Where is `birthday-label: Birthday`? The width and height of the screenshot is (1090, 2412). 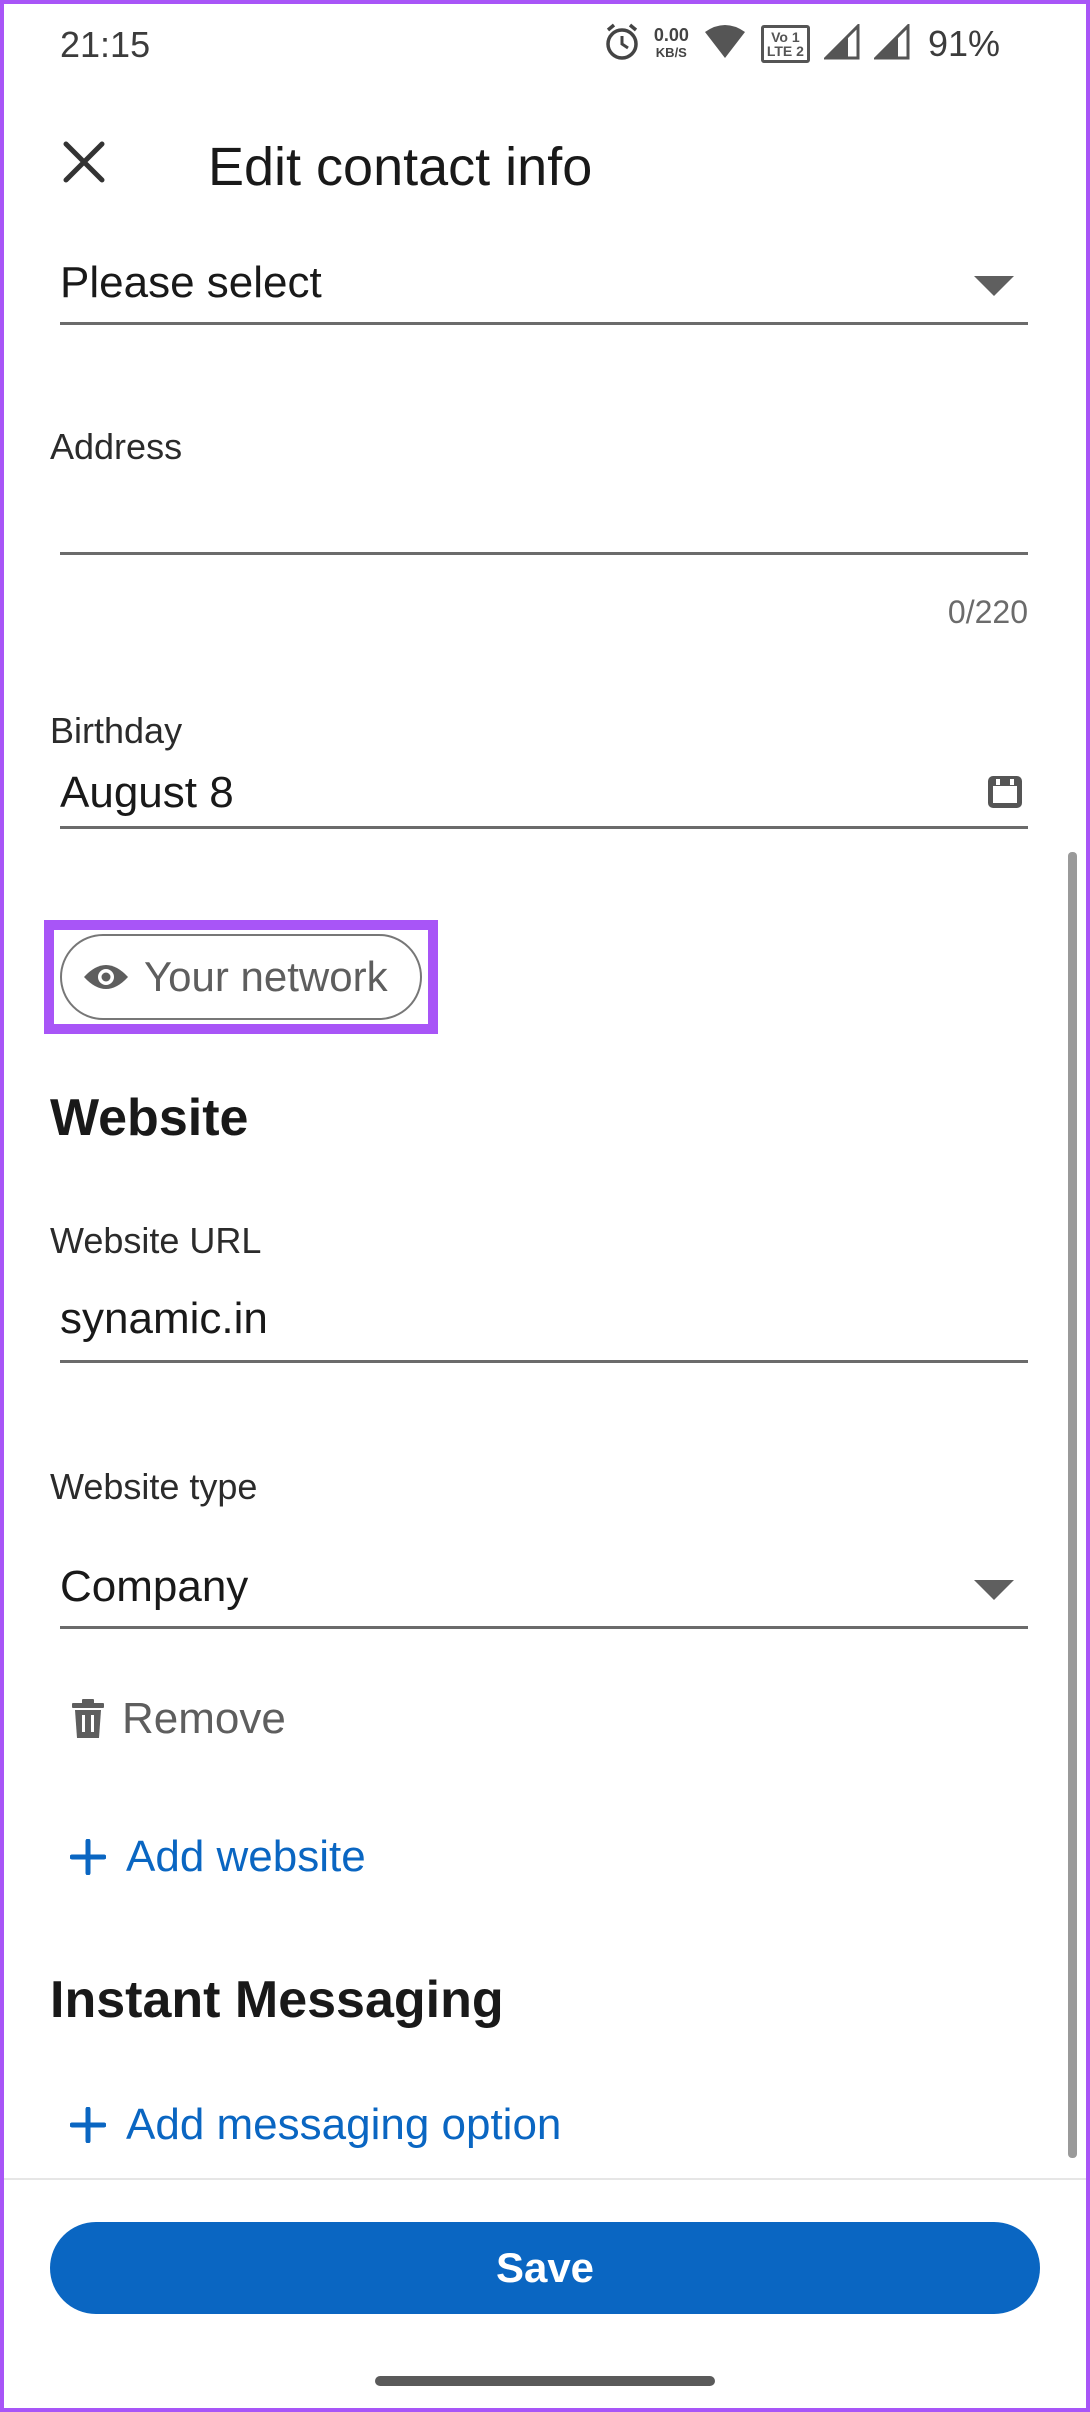
birthday-label: Birthday is located at coordinates (116, 730).